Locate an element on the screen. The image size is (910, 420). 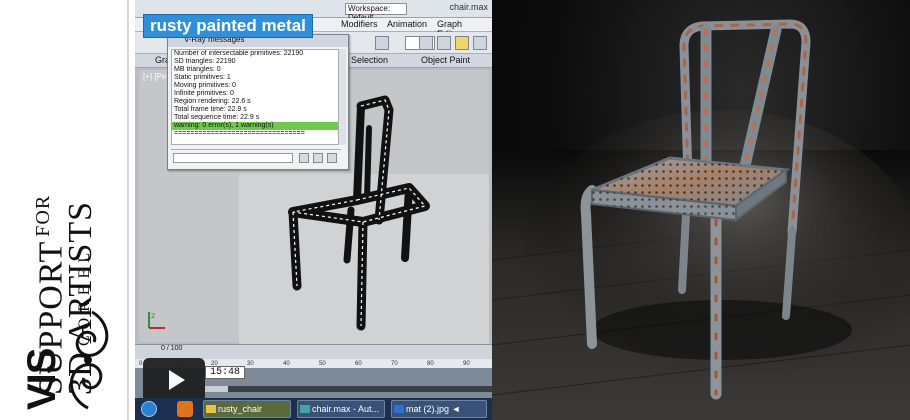
vray-log-line: Total frame time: 22.9 s is located at coordinates (210, 109).